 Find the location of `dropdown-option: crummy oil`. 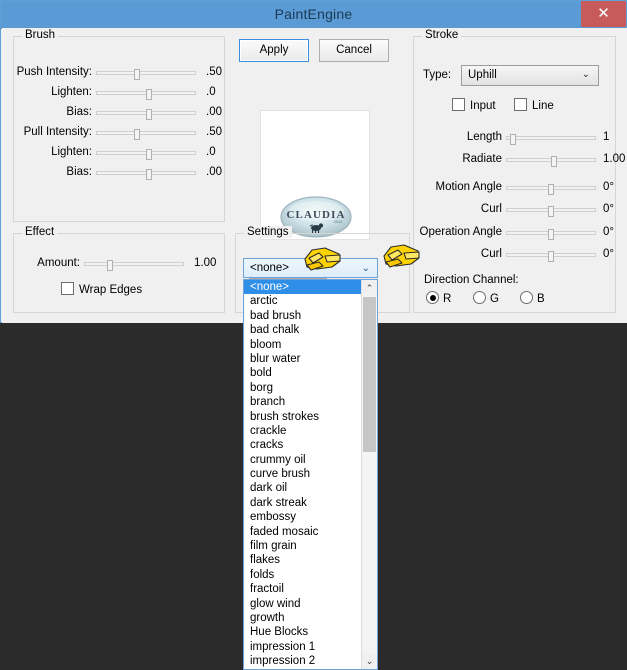

dropdown-option: crummy oil is located at coordinates (303, 460).